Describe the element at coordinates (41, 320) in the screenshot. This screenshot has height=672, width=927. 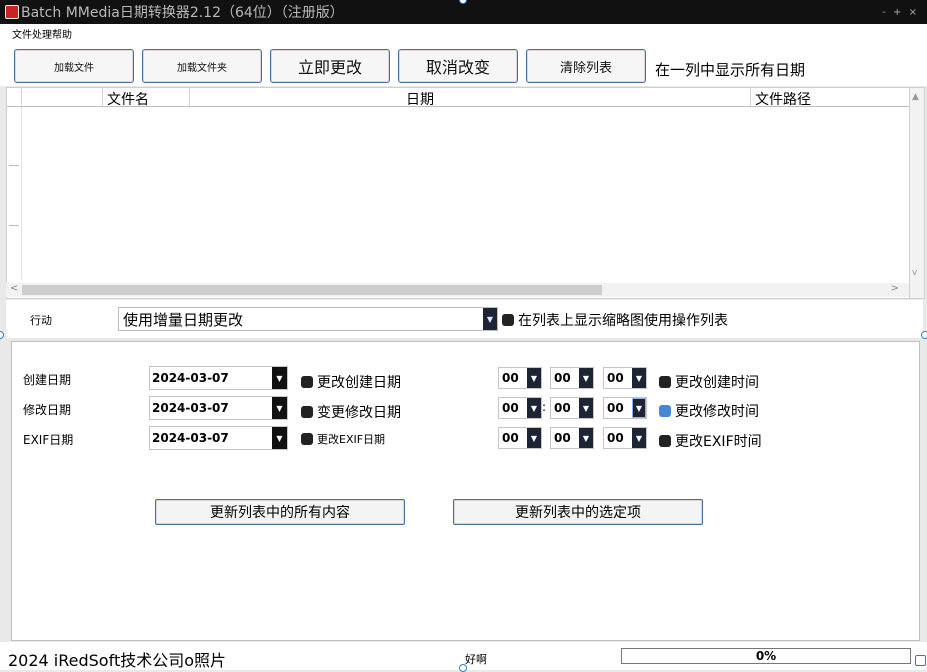
I see `action-label: 行动` at that location.